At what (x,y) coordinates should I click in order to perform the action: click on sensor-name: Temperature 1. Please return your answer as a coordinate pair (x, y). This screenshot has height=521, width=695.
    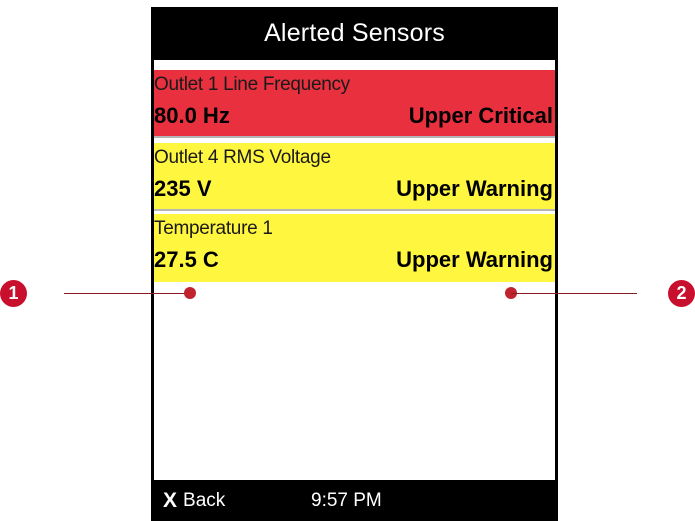
    Looking at the image, I should click on (213, 228).